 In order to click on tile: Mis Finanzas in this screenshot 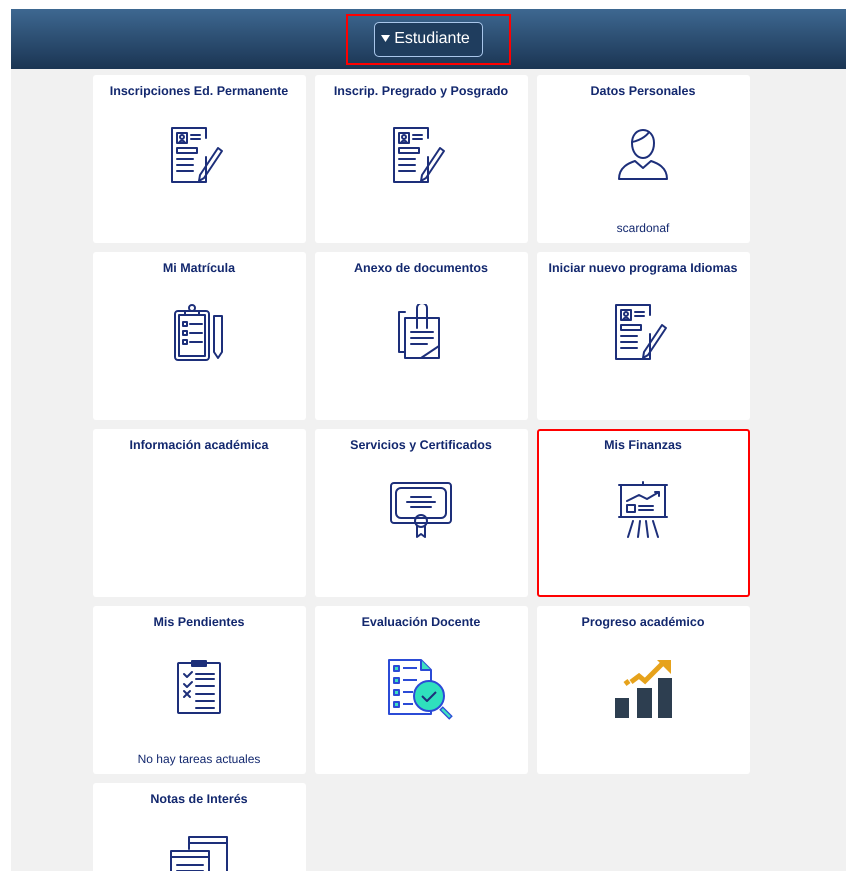, I will do `click(643, 513)`.